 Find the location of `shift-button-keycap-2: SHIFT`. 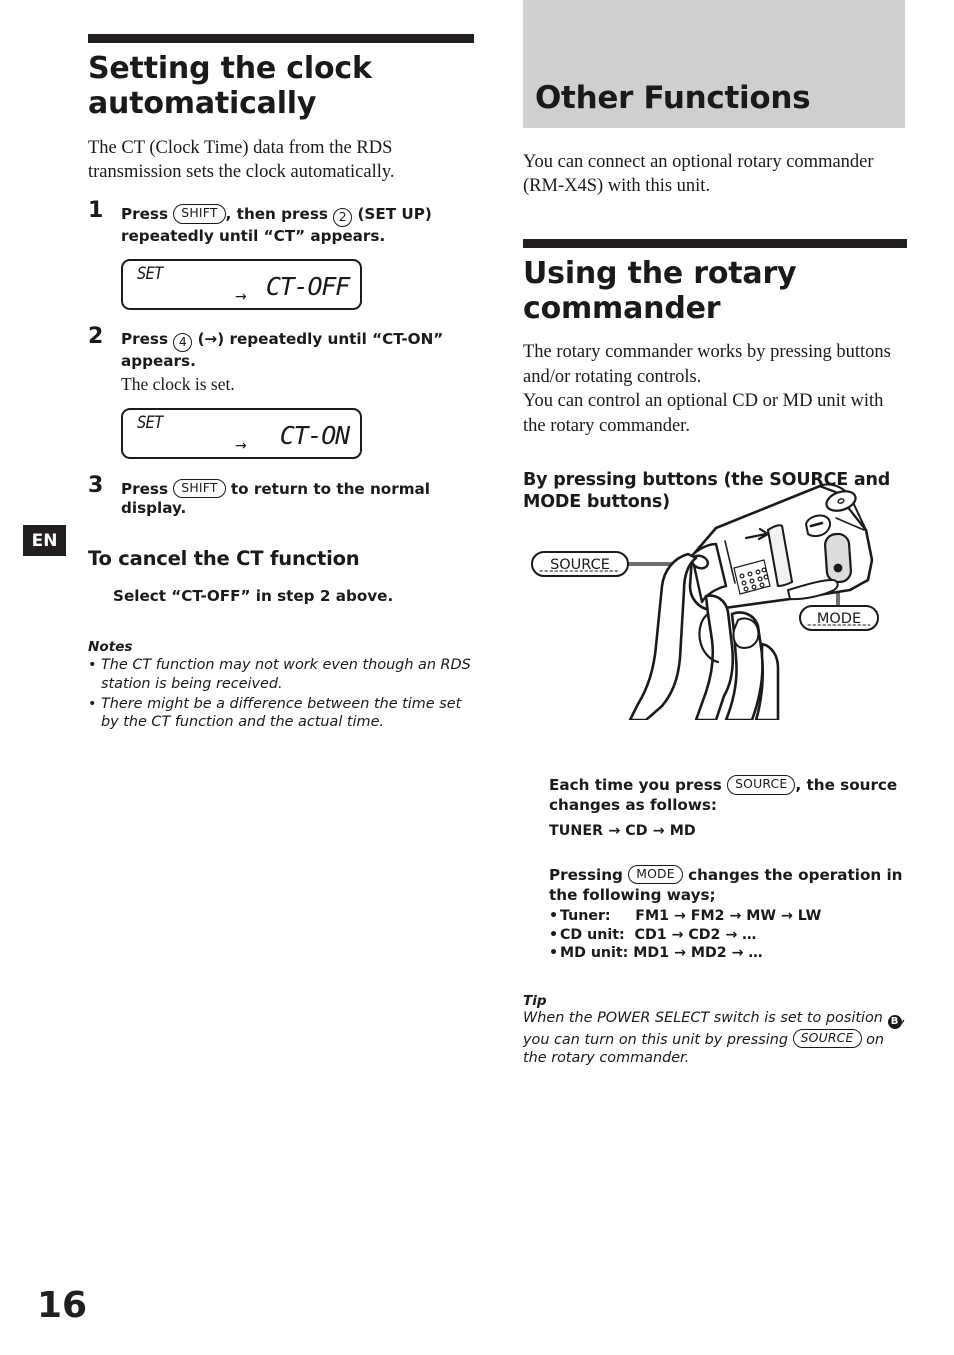

shift-button-keycap-2: SHIFT is located at coordinates (199, 488).